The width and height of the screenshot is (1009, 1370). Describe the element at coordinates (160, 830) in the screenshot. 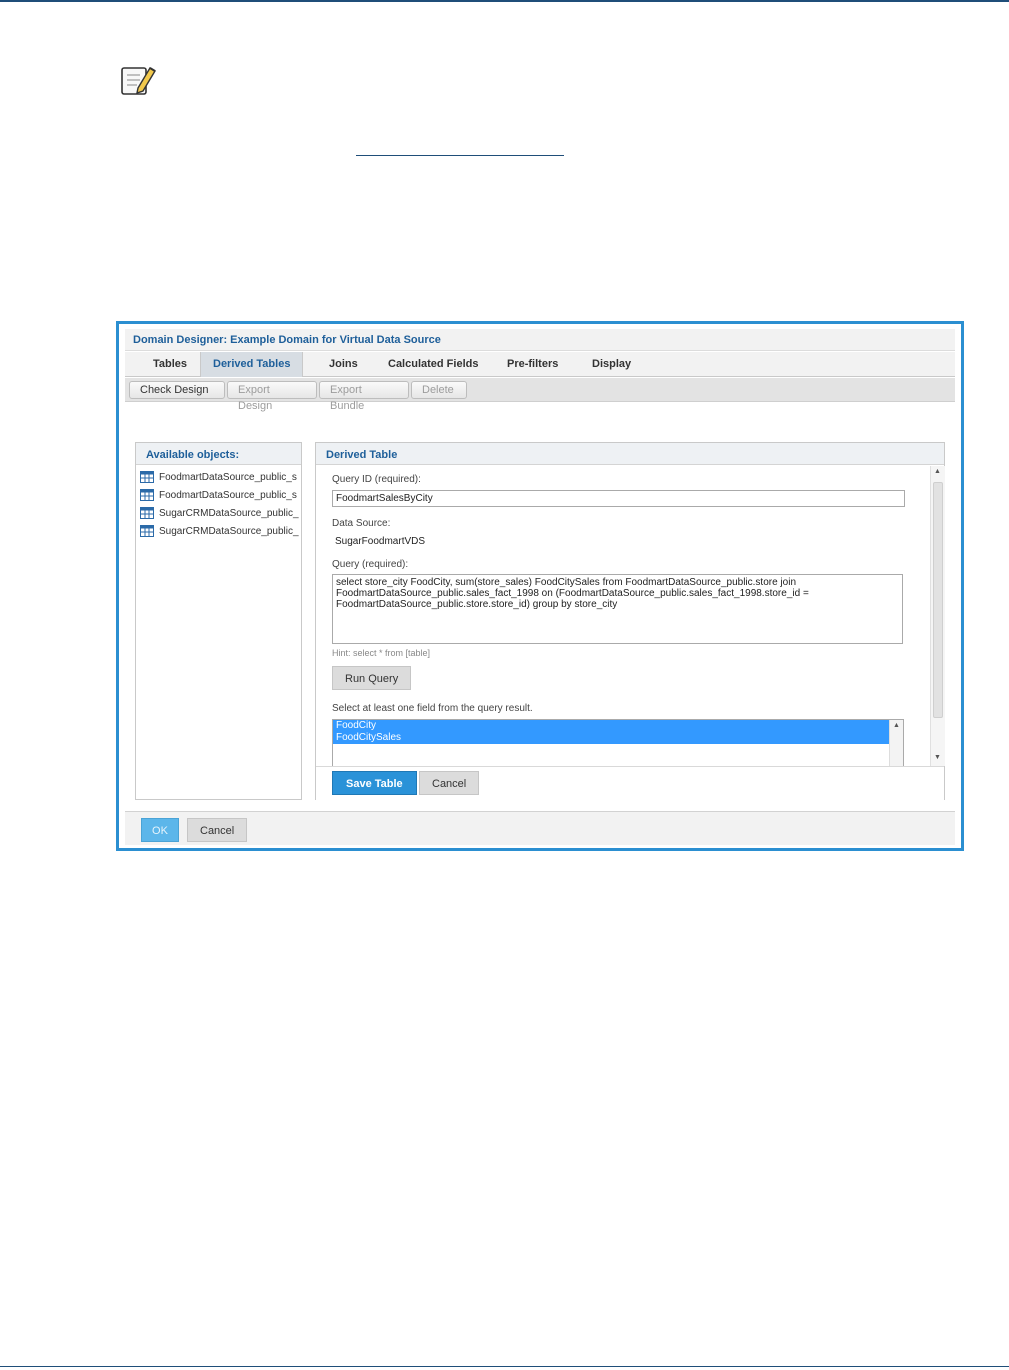

I see `ok-button: OK` at that location.